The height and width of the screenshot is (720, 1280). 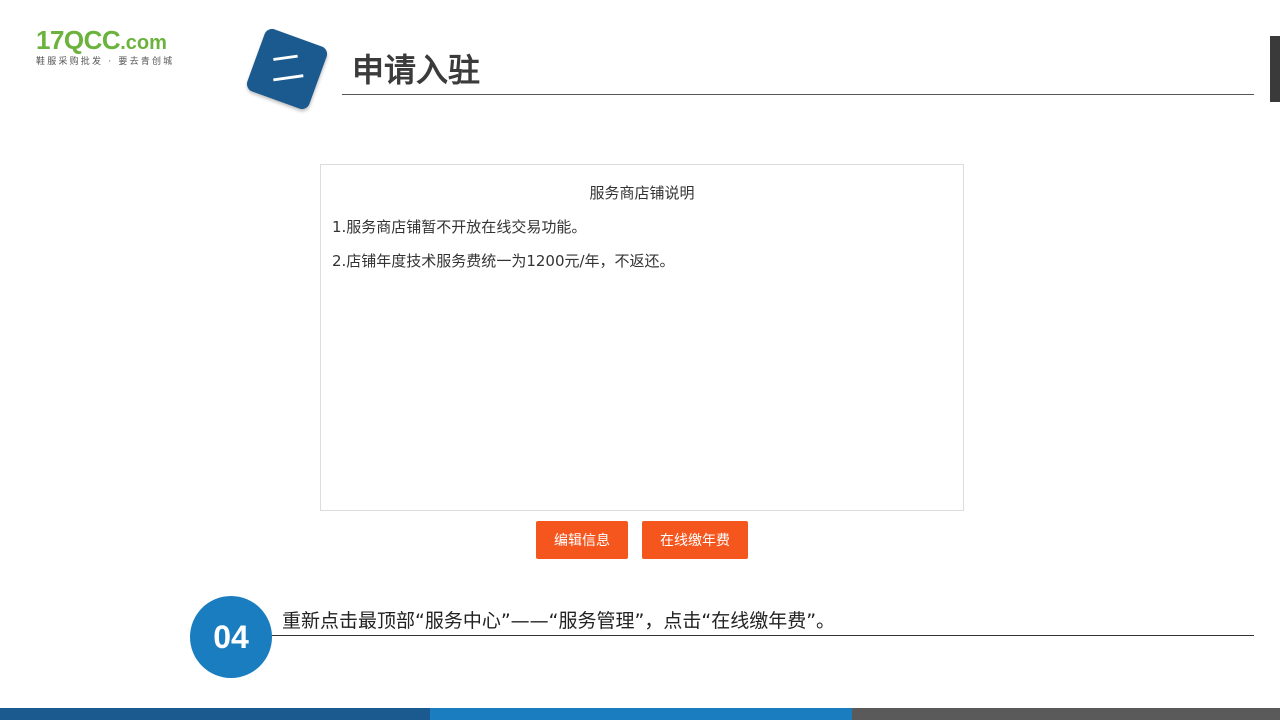 I want to click on logo-part-1: 17, so click(x=50, y=40).